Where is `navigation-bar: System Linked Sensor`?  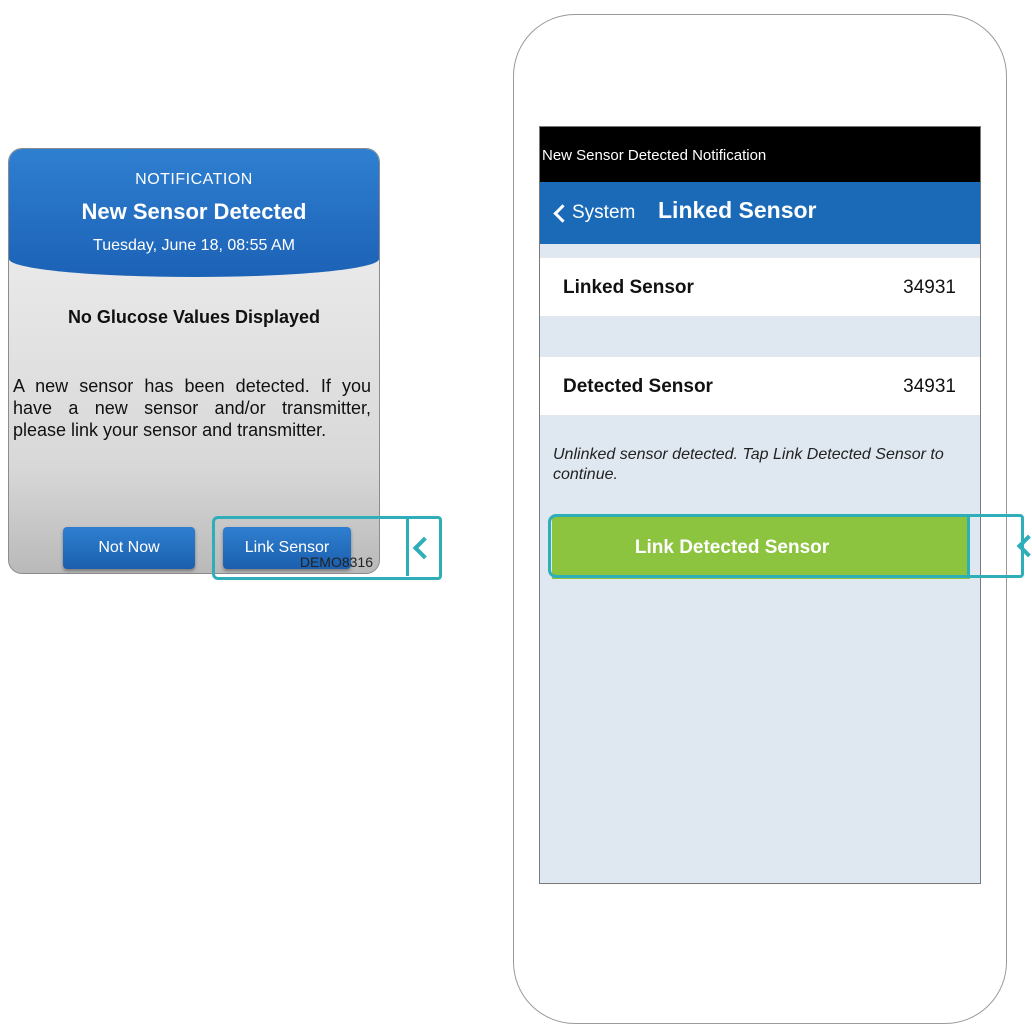
navigation-bar: System Linked Sensor is located at coordinates (760, 213).